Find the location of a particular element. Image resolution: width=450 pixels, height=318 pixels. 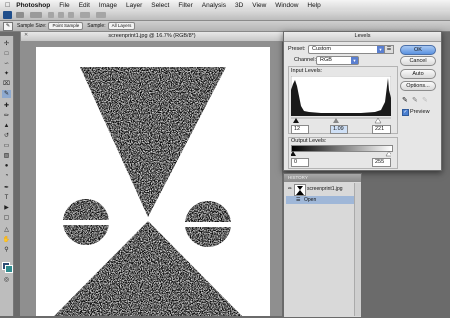

3d-rotate-icon: △ is located at coordinates (6, 230).